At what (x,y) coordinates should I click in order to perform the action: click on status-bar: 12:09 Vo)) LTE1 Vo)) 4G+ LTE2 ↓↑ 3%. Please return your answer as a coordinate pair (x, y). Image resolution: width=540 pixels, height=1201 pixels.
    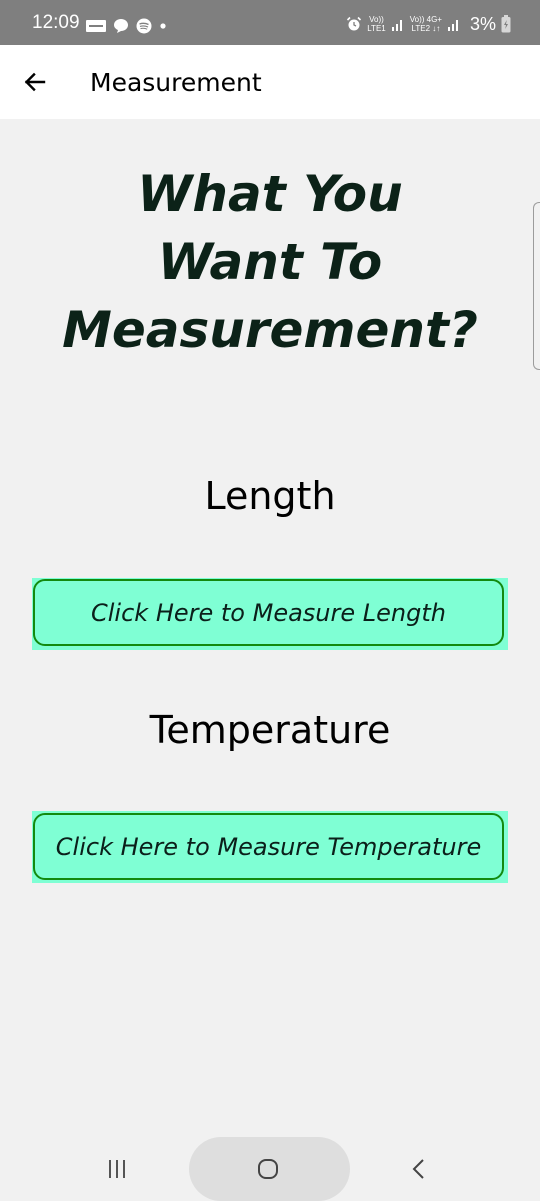
    Looking at the image, I should click on (270, 22).